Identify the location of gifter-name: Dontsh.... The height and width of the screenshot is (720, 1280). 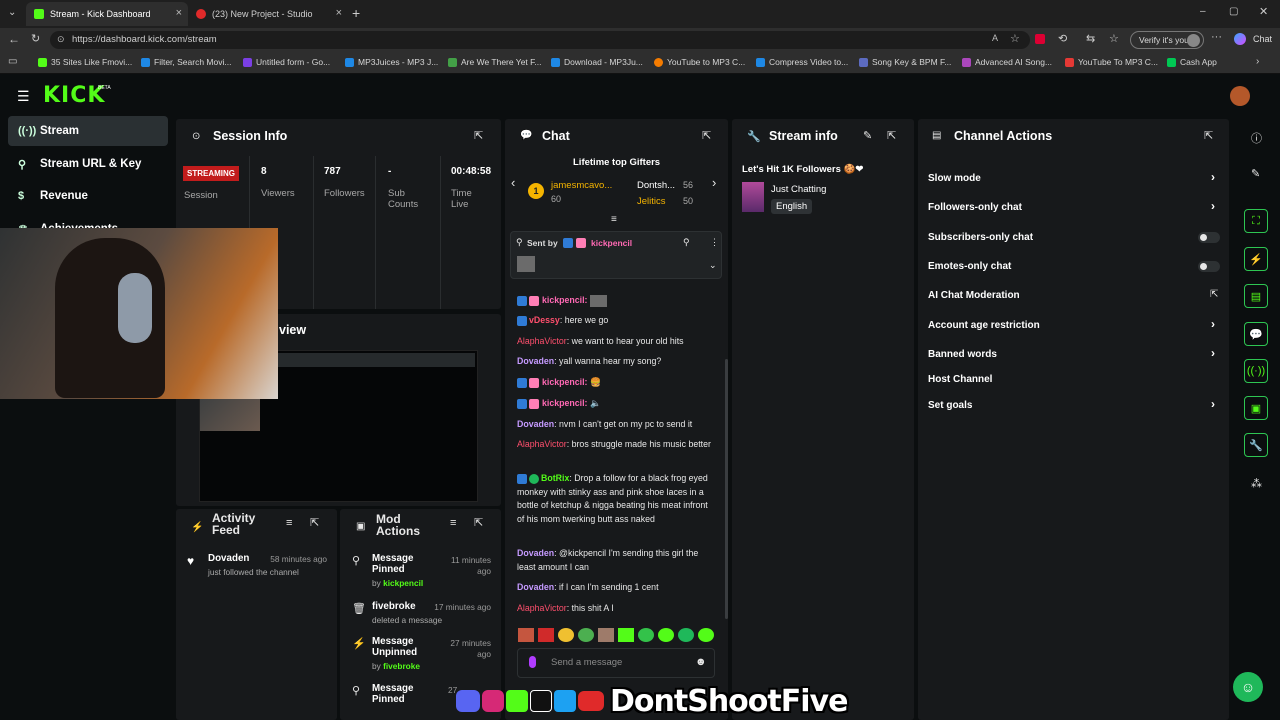
(656, 185).